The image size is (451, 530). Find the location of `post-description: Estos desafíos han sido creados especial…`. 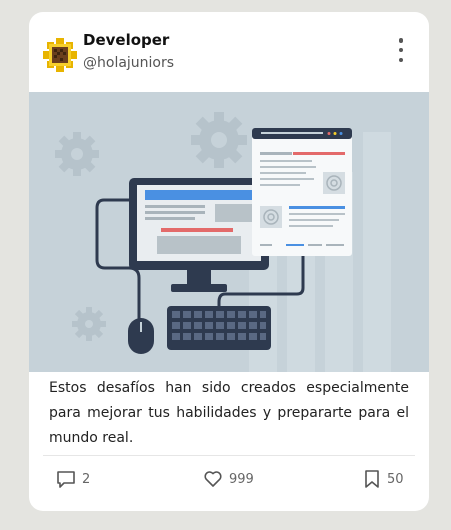

post-description: Estos desafíos han sido creados especial… is located at coordinates (229, 413).